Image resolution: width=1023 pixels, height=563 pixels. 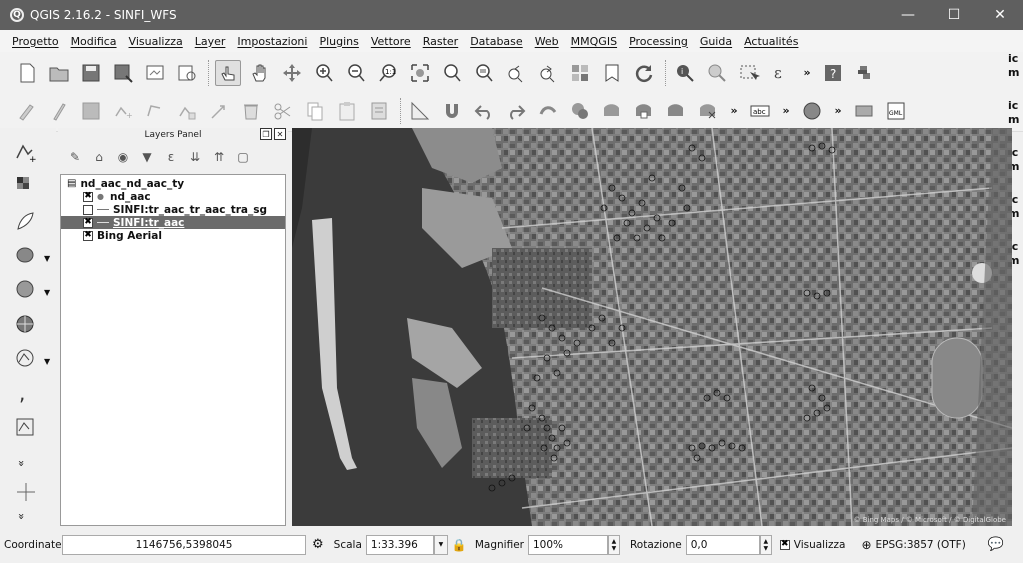 I want to click on python-console-button, so click(x=865, y=73).